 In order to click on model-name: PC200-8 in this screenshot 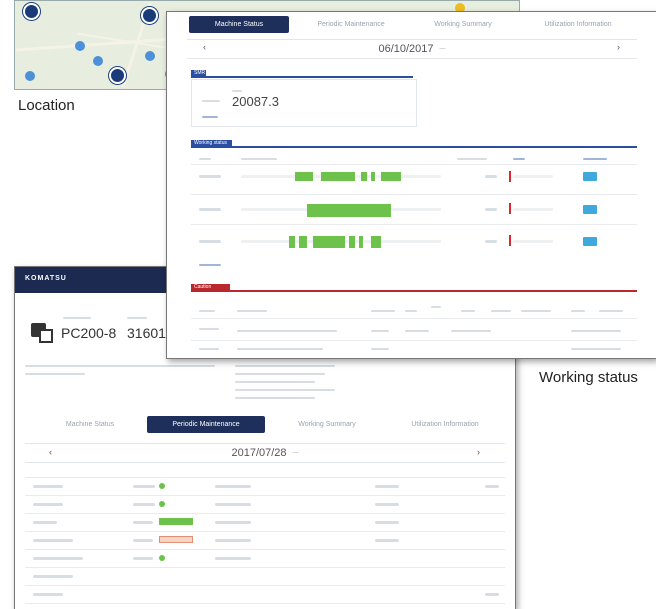, I will do `click(89, 333)`.